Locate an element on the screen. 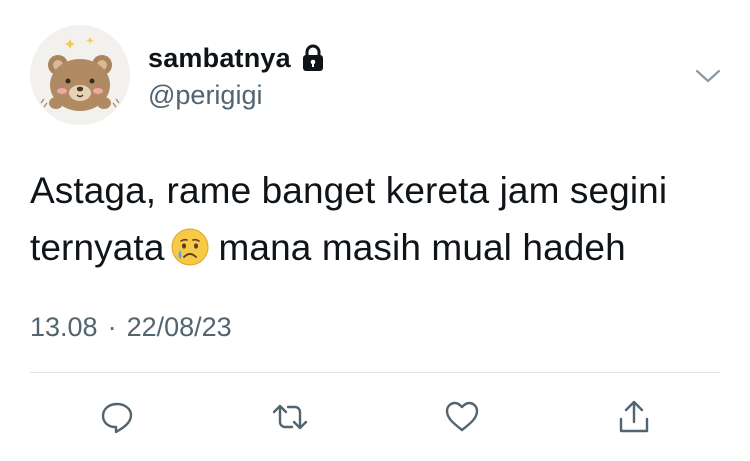 Image resolution: width=750 pixels, height=461 pixels. teddy-bear-avatar-icon is located at coordinates (80, 74).